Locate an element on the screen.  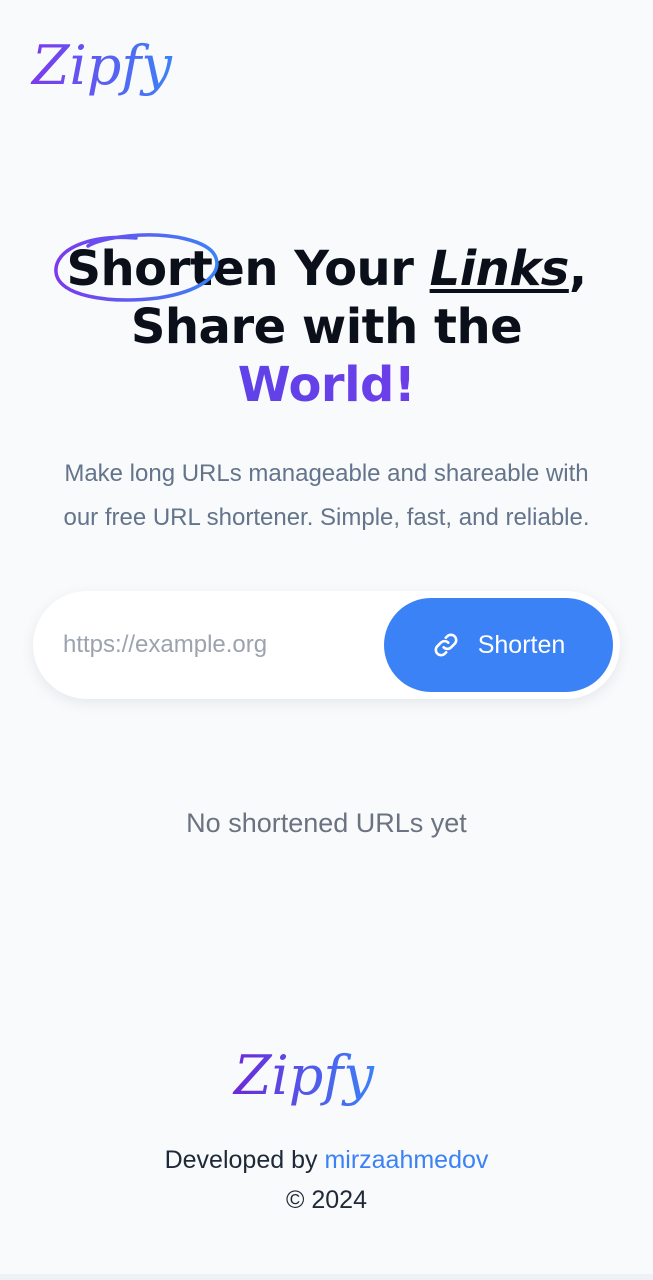
hero-line-1: Short en Your Links, is located at coordinates (326, 267).